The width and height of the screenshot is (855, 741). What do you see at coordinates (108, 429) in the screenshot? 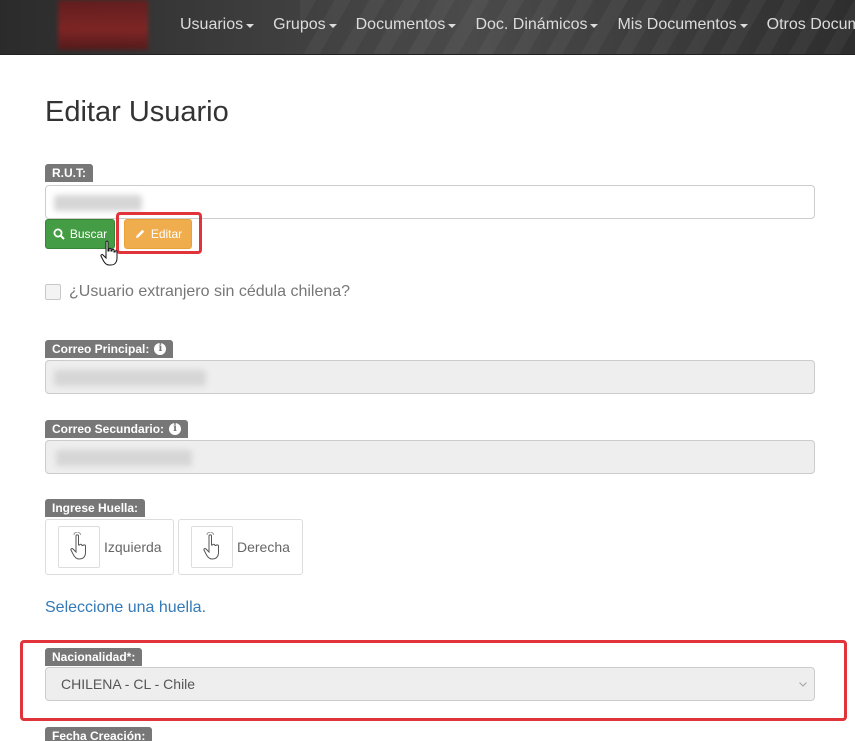
I see `correo-secundario-label-text: Correo Secundario:` at bounding box center [108, 429].